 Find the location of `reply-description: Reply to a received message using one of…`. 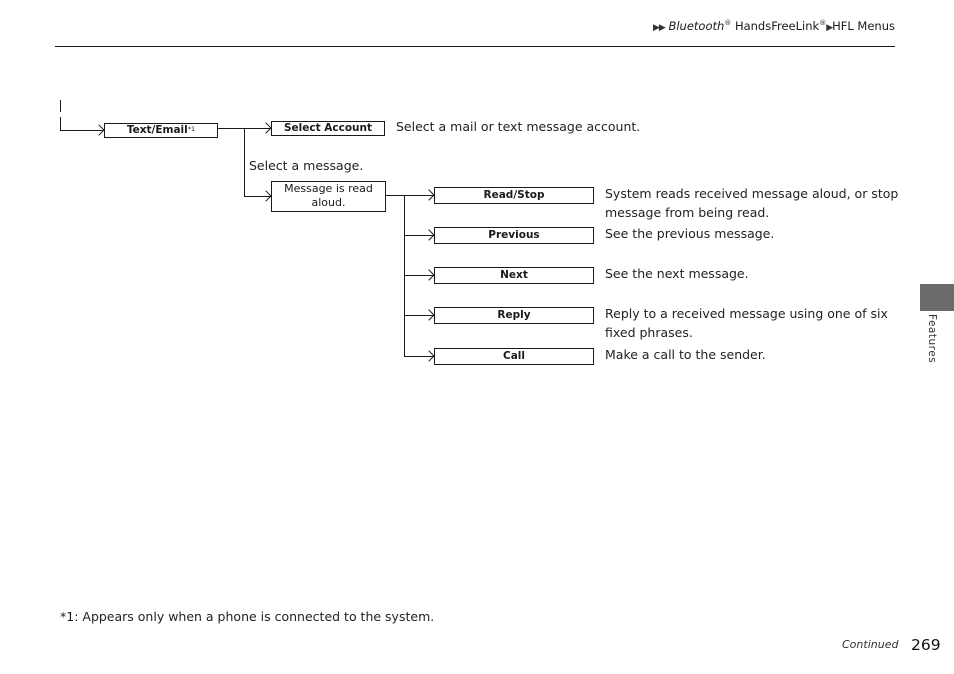

reply-description: Reply to a received message using one of… is located at coordinates (746, 323).